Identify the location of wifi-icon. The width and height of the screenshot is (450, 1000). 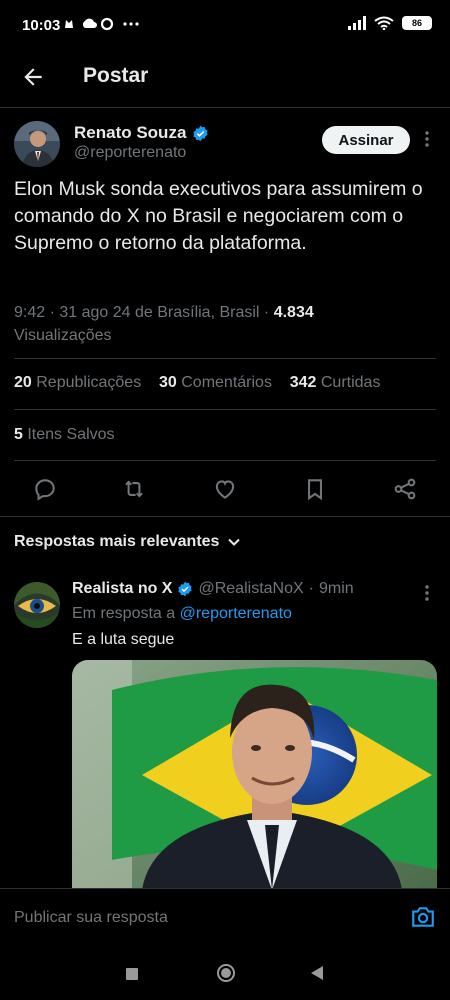
(384, 23).